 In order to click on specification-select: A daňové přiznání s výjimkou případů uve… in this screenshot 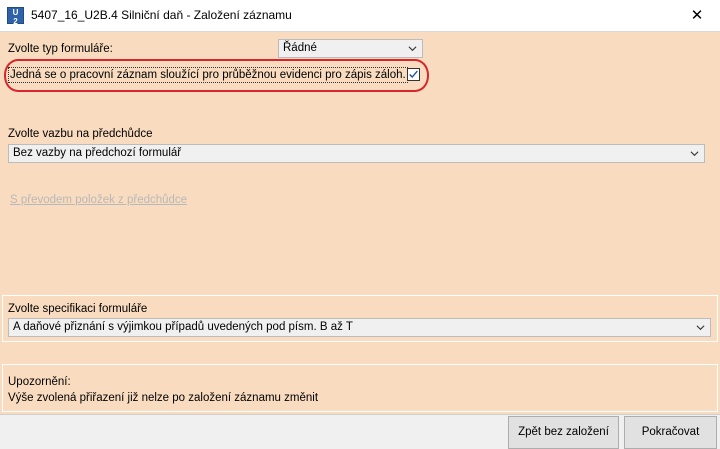, I will do `click(359, 327)`.